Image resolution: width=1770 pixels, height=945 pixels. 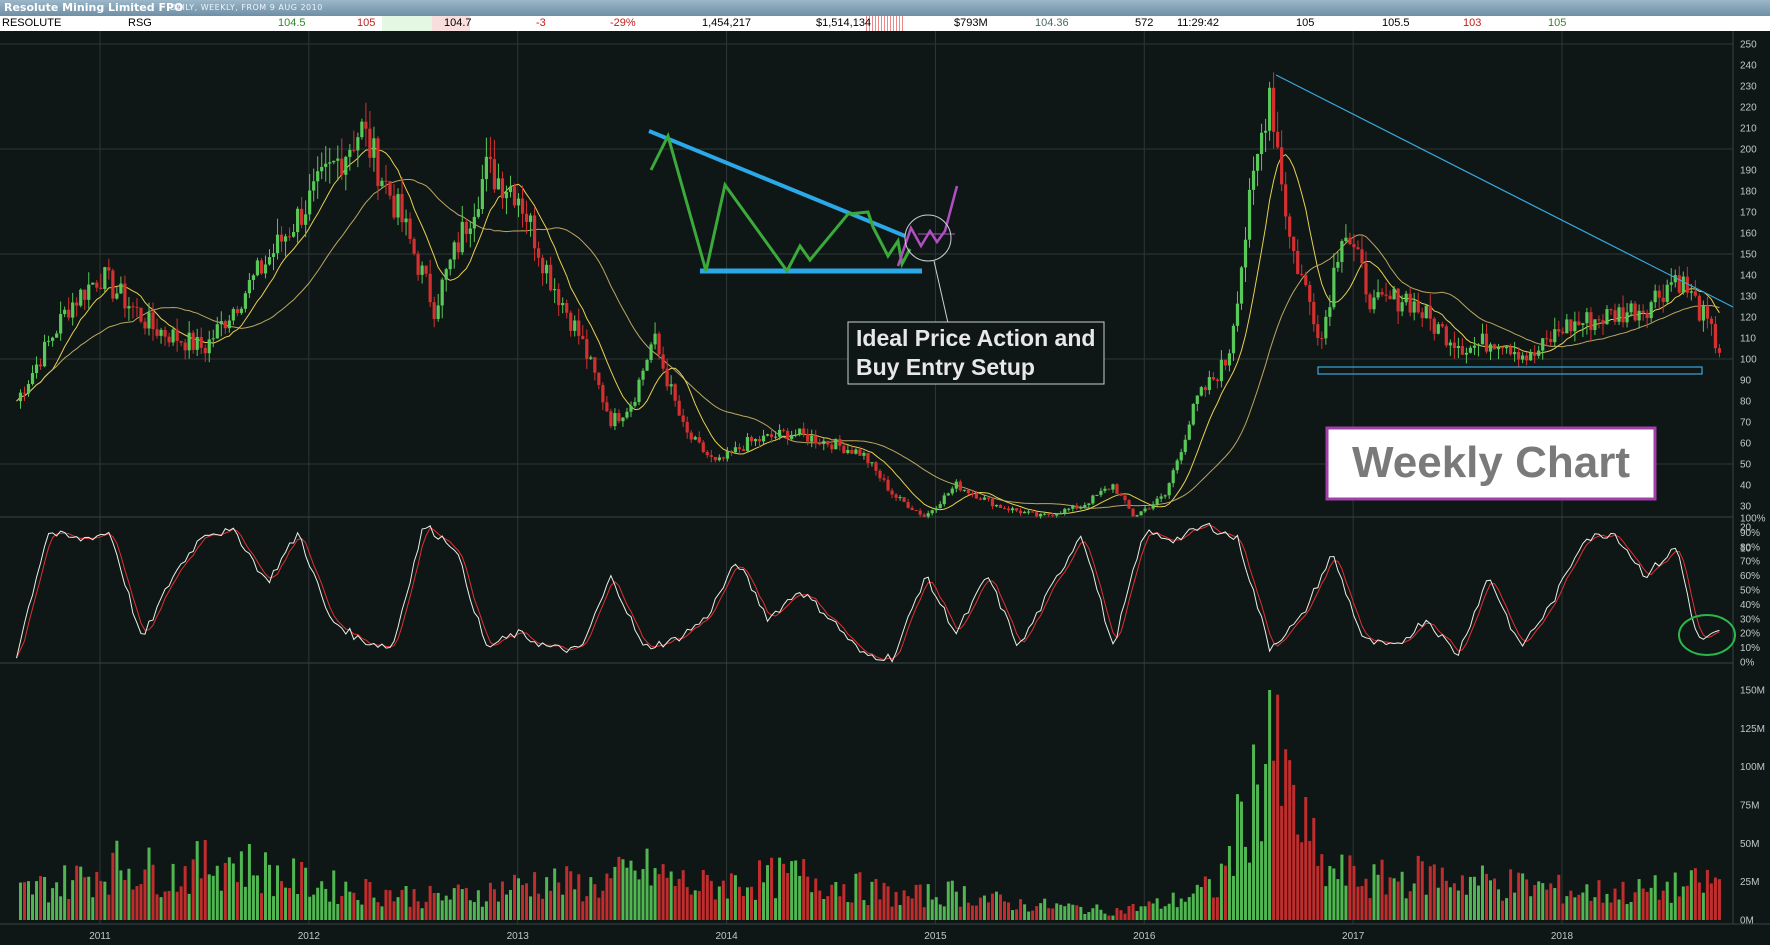 What do you see at coordinates (1748, 276) in the screenshot?
I see `price-tick-label: 140` at bounding box center [1748, 276].